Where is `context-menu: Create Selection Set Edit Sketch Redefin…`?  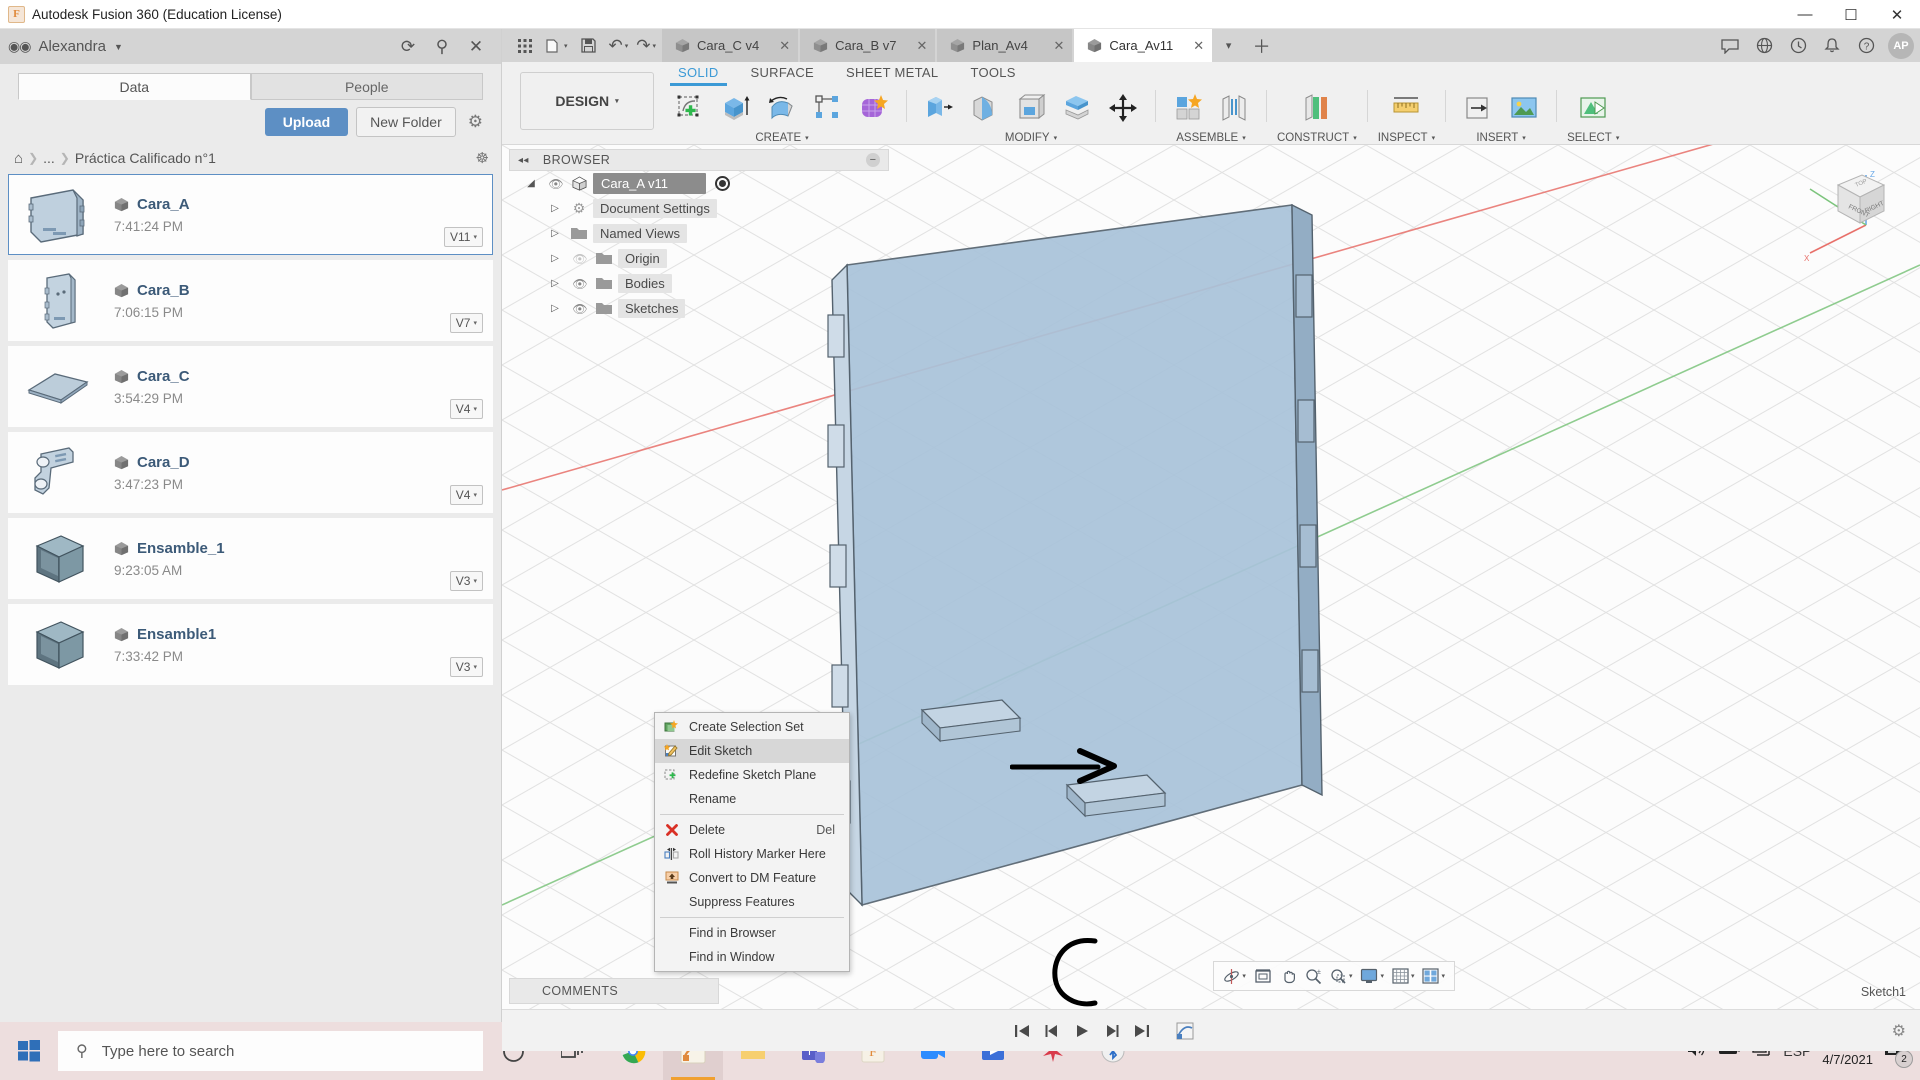
context-menu: Create Selection Set Edit Sketch Redefin… is located at coordinates (752, 842).